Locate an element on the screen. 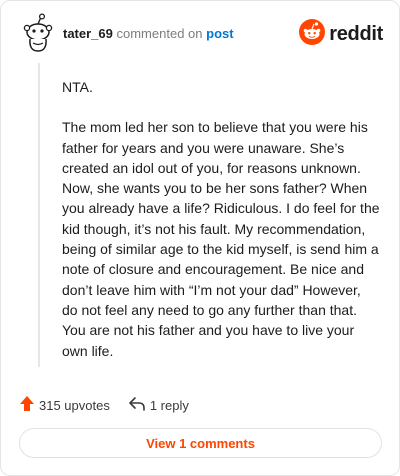 This screenshot has height=476, width=400. reply-arrow-icon is located at coordinates (137, 405).